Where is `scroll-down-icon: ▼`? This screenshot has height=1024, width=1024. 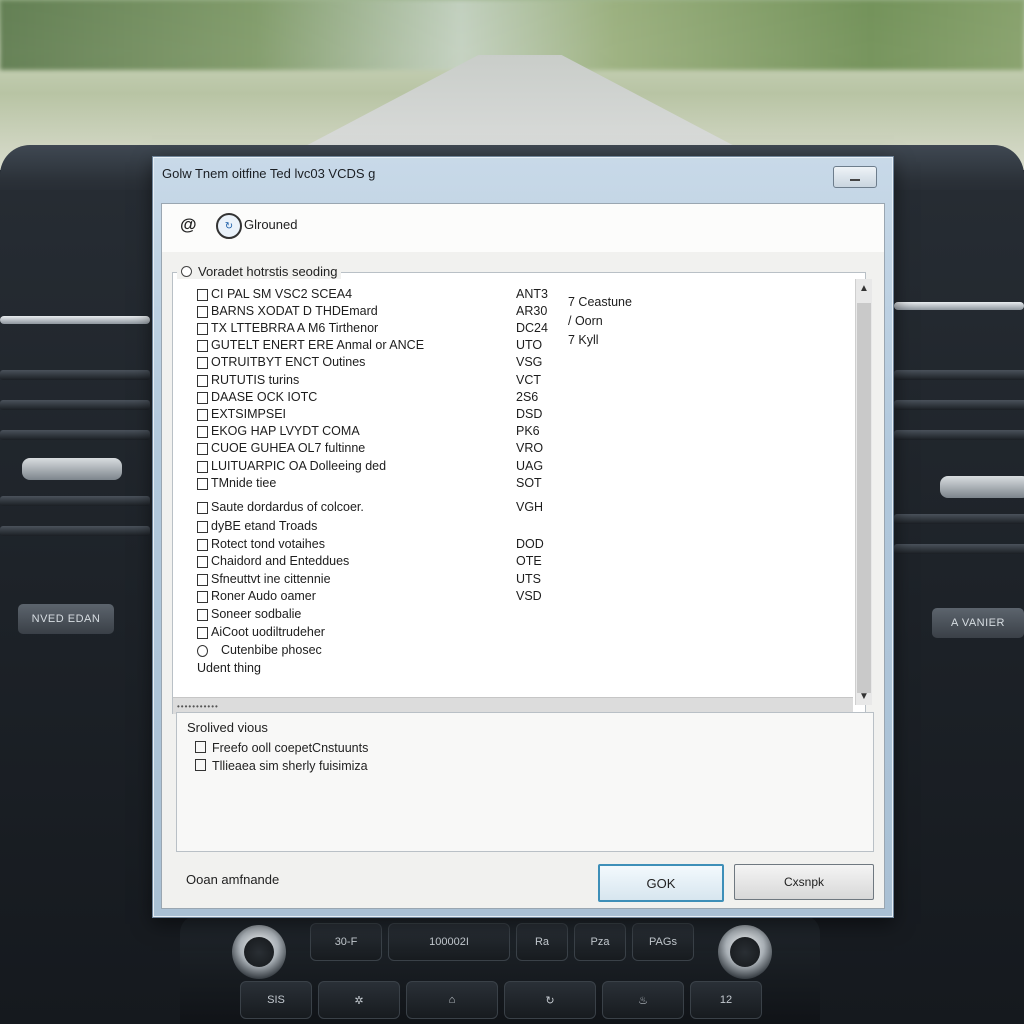 scroll-down-icon: ▼ is located at coordinates (864, 696).